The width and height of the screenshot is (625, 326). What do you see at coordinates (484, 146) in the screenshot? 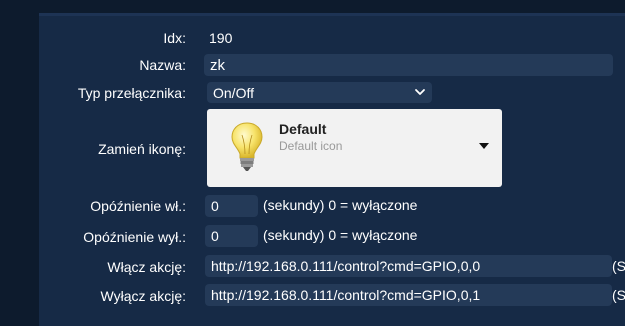
I see `dropdown-arrow-icon` at bounding box center [484, 146].